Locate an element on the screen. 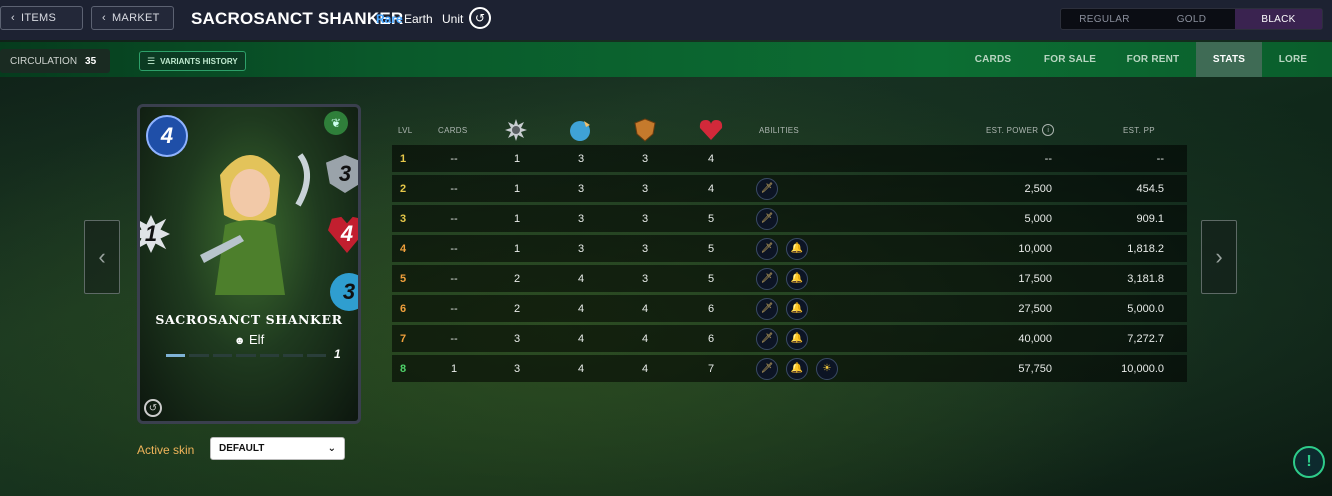 The width and height of the screenshot is (1332, 496). active-skin-value: DEFAULT is located at coordinates (242, 448).